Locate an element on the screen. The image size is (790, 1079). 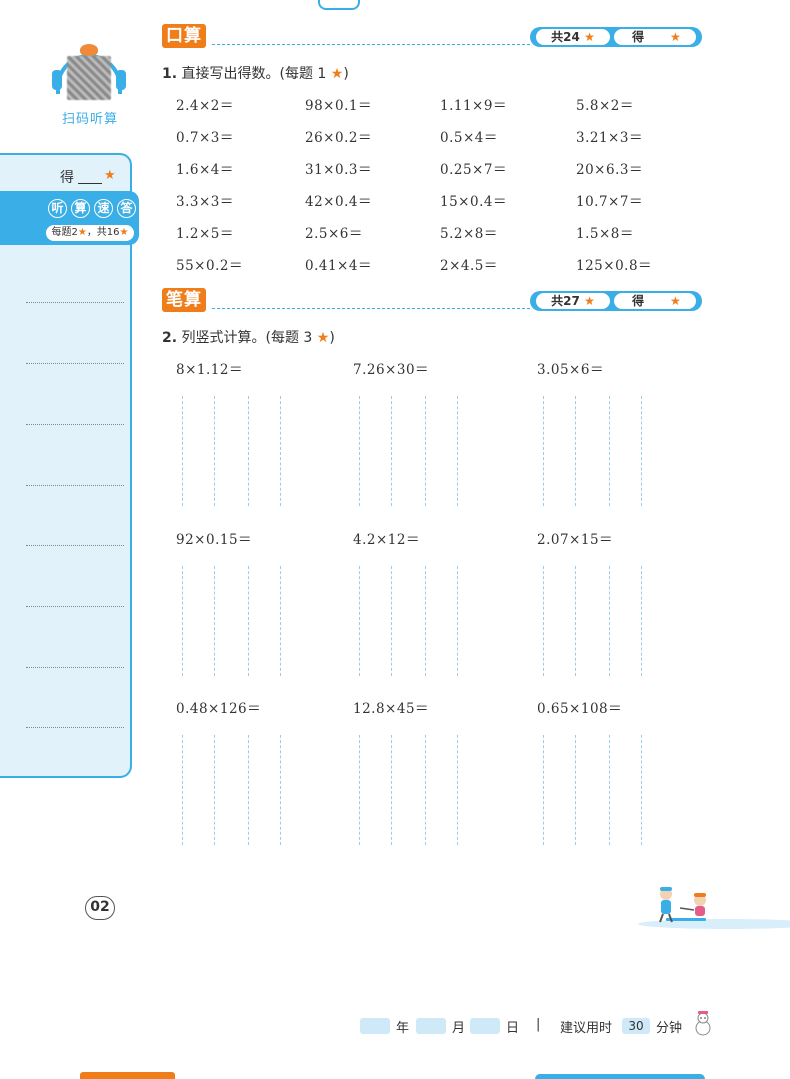
question-2-title: 2. 列竖式计算。(每题 3 ★) is located at coordinates (248, 337).